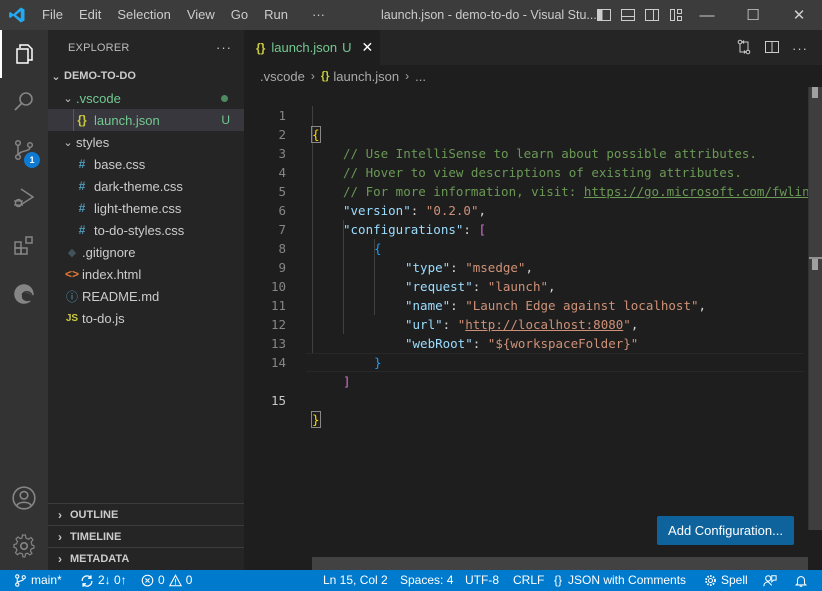 The height and width of the screenshot is (591, 822). I want to click on vertical-scrollbar, so click(815, 308).